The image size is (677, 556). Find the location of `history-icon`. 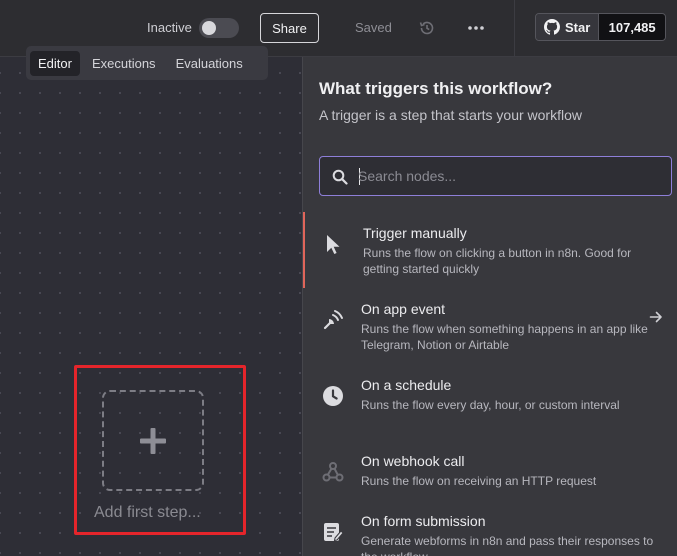

history-icon is located at coordinates (427, 28).